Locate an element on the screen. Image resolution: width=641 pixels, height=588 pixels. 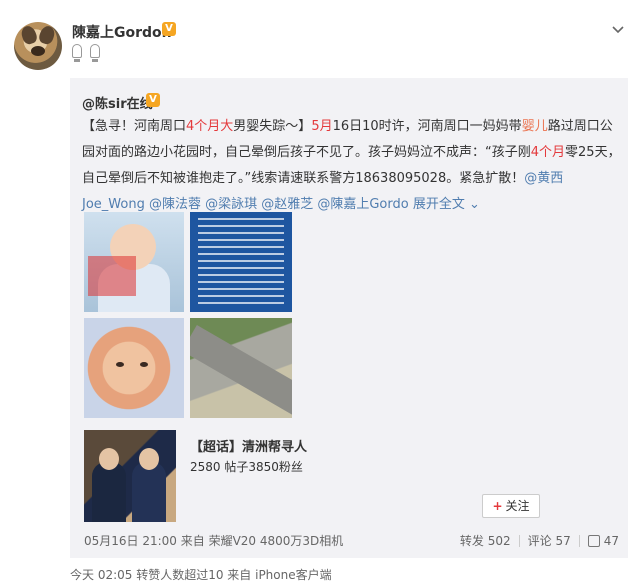
highlight-text: 4个月大 is located at coordinates (210, 126).